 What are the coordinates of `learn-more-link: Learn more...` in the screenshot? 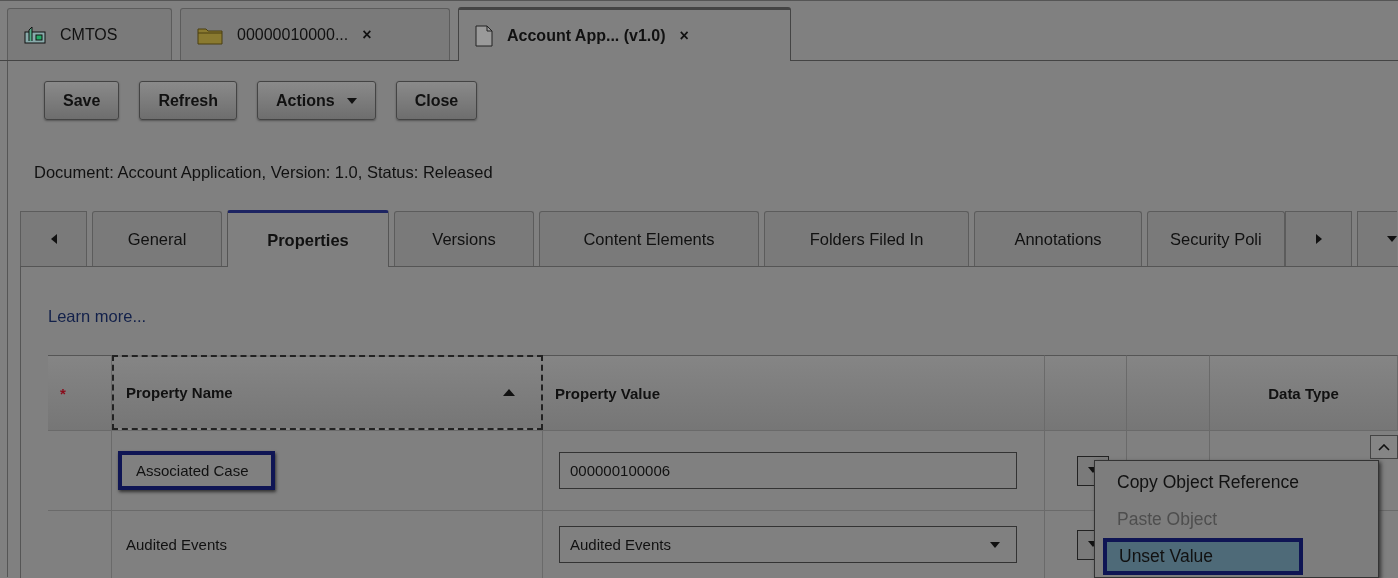 It's located at (97, 316).